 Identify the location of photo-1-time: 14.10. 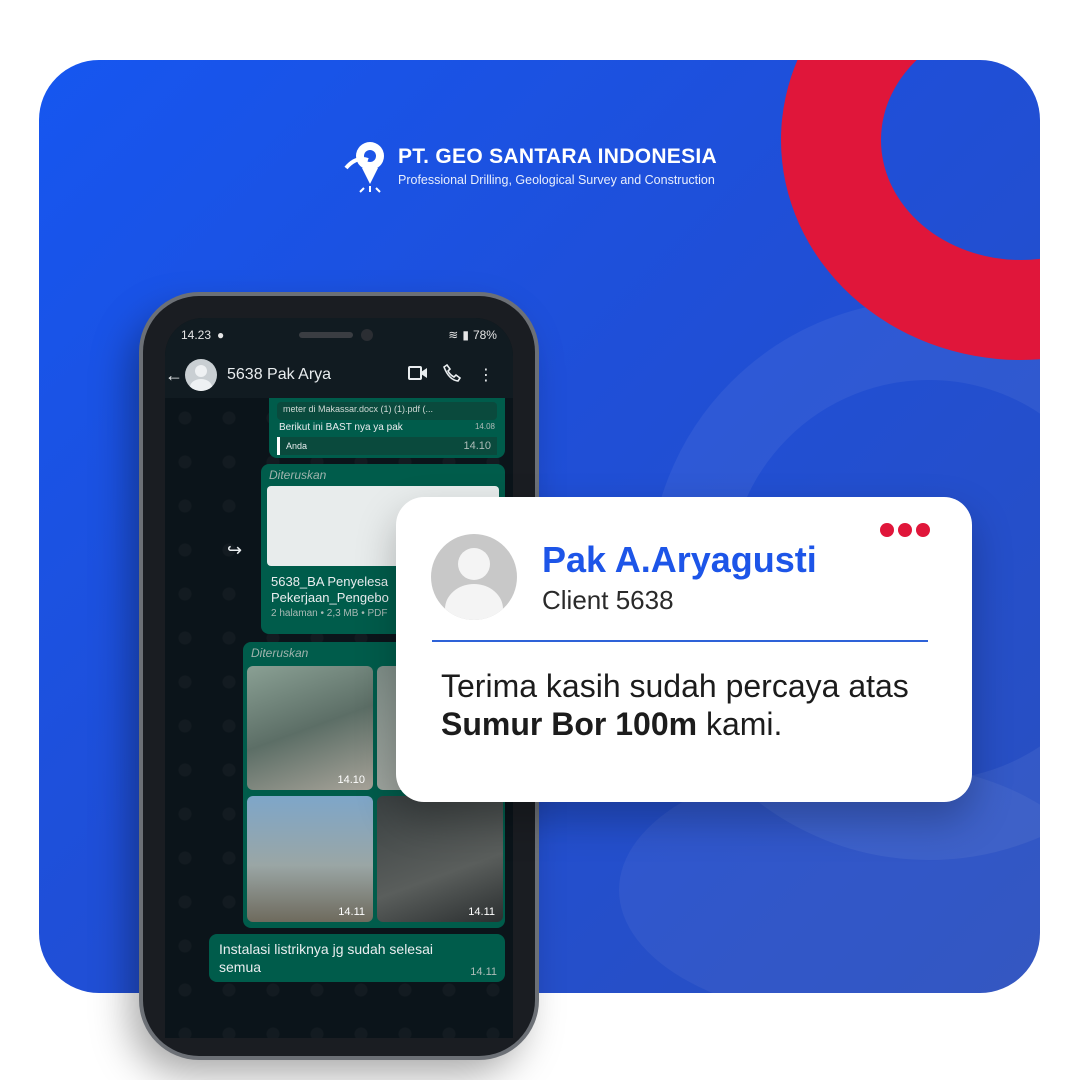
(351, 780).